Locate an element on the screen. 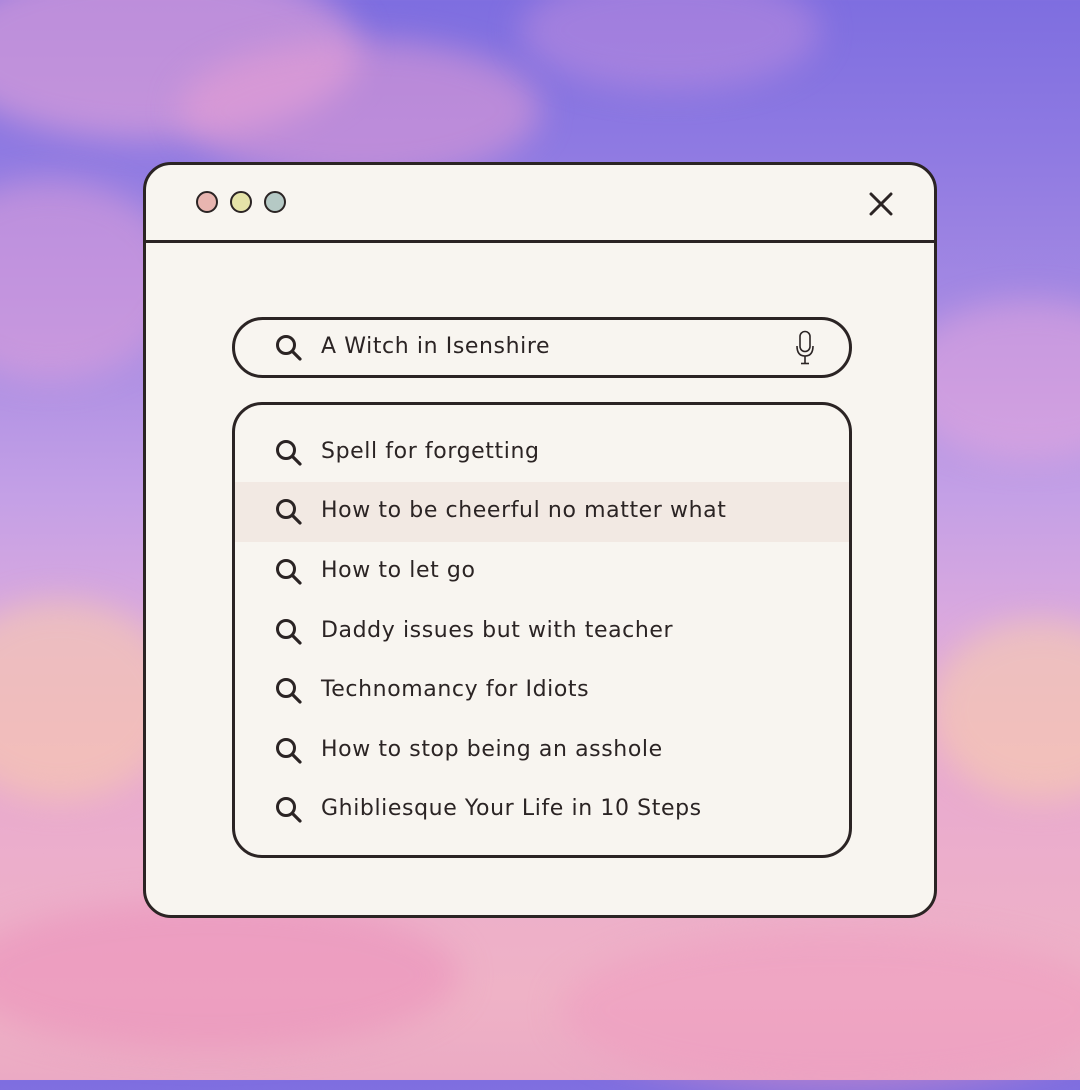 The image size is (1080, 1090). search-bar: A Witch in Isenshire is located at coordinates (542, 347).